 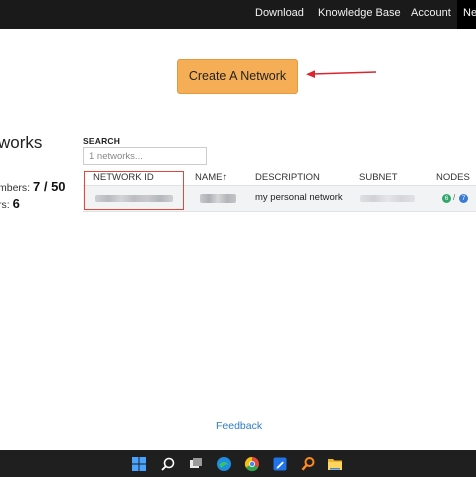 I want to click on file-explorer-icon, so click(x=335, y=464).